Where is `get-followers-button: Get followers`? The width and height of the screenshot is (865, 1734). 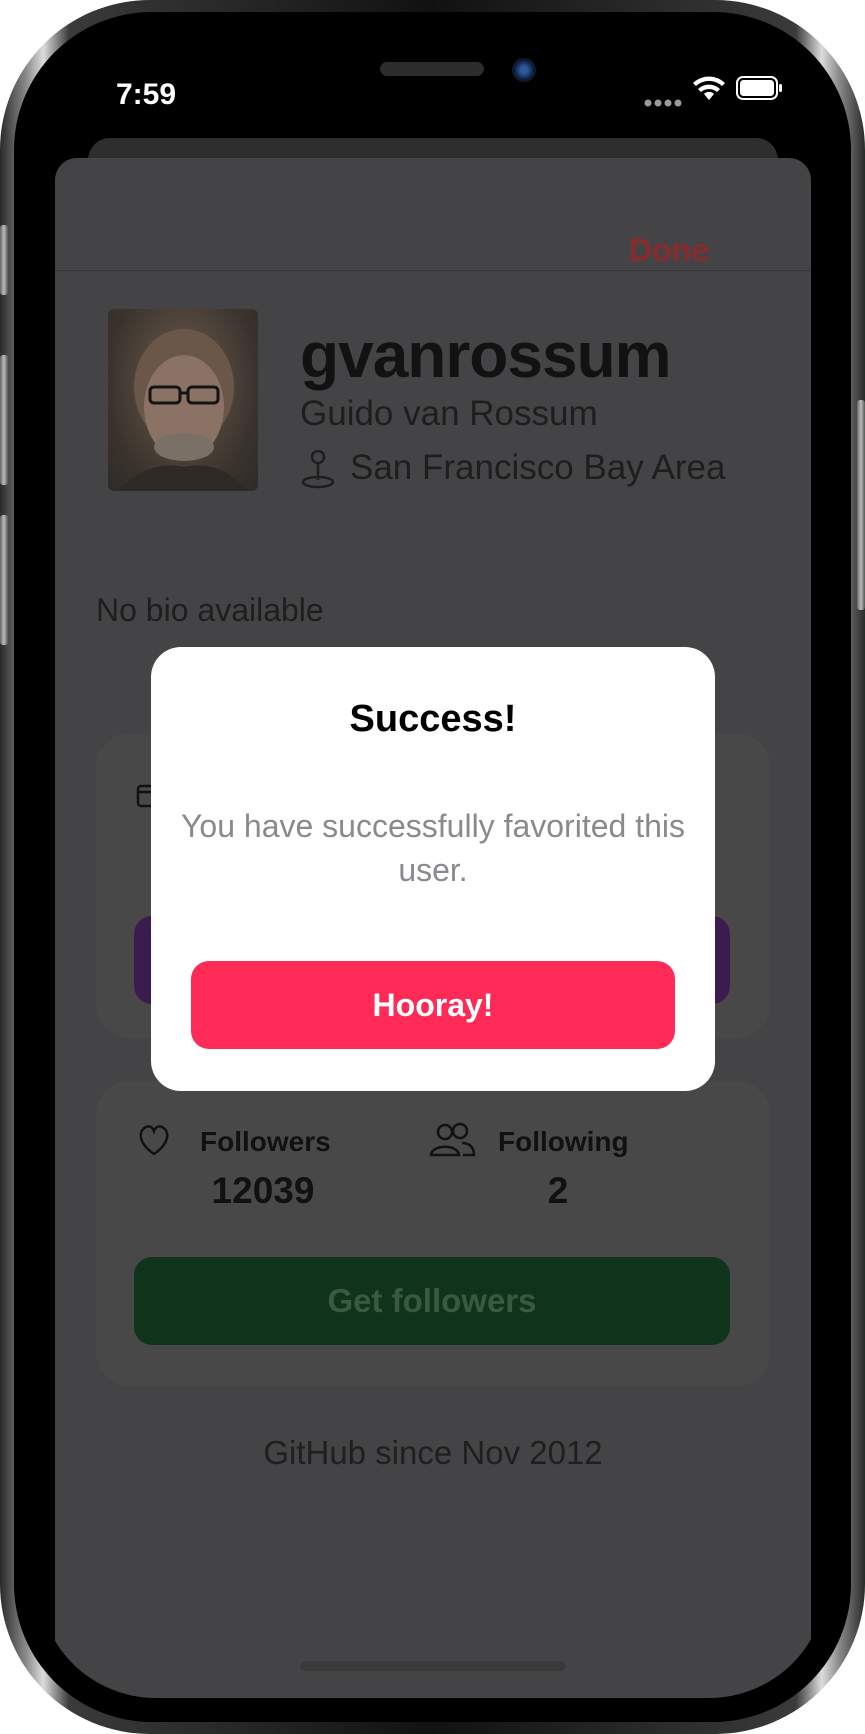
get-followers-button: Get followers is located at coordinates (432, 1301).